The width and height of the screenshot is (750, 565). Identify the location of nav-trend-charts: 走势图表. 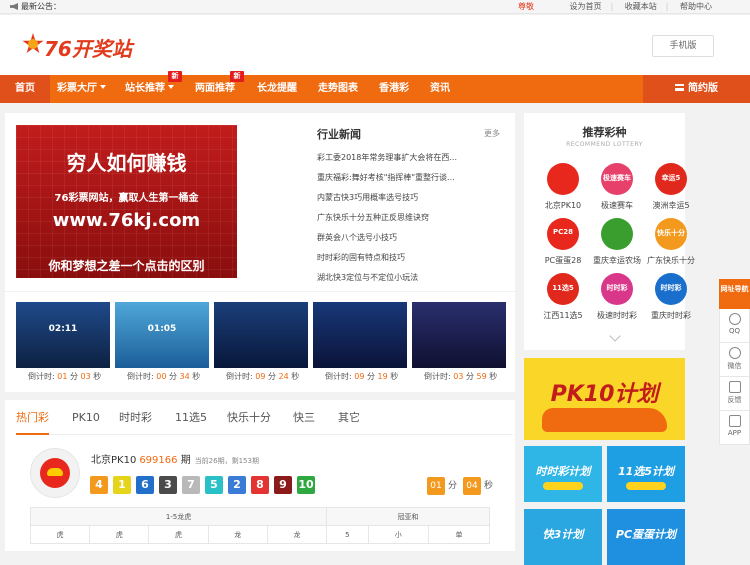
(338, 89).